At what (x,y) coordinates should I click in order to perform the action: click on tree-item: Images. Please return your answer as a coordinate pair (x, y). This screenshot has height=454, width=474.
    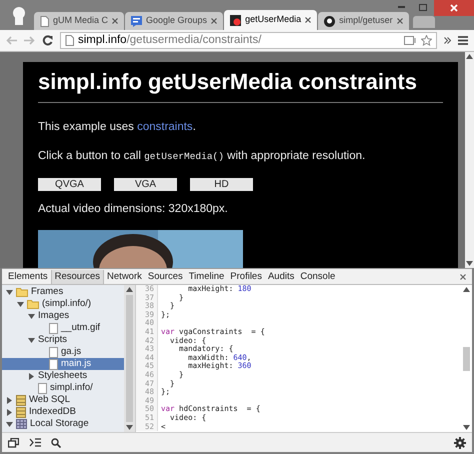
    Looking at the image, I should click on (63, 316).